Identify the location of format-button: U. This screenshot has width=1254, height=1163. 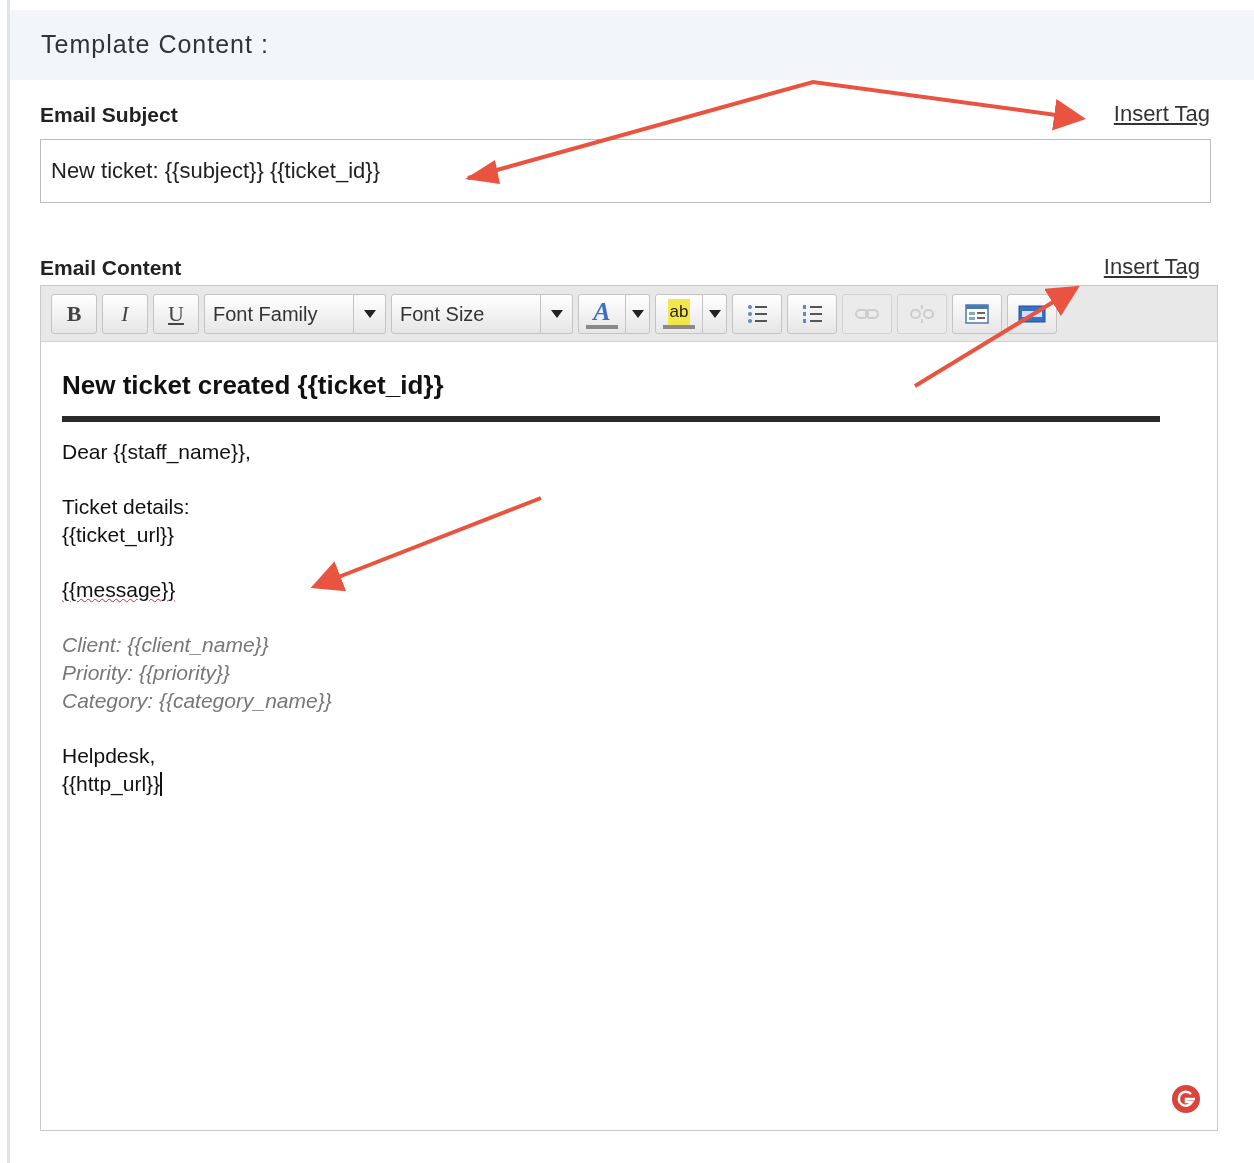
(176, 313).